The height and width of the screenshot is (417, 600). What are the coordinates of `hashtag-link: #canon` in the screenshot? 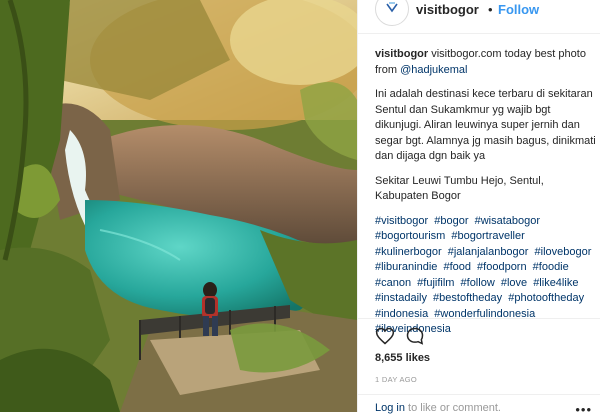 It's located at (393, 283).